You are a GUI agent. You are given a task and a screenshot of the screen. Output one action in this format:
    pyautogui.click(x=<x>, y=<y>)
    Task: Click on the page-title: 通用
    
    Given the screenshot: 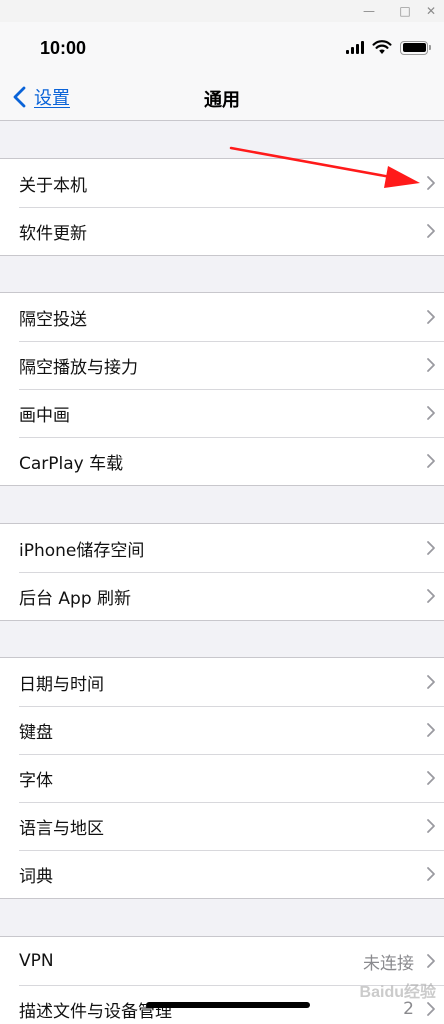 What is the action you would take?
    pyautogui.click(x=222, y=100)
    